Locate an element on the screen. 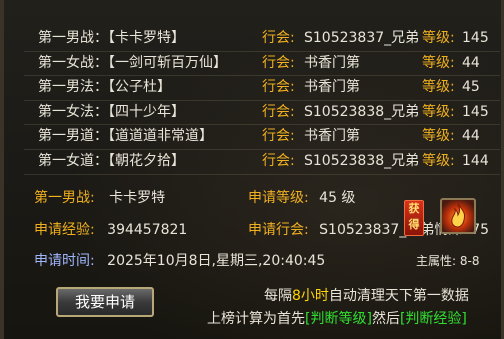  fire-attribute-icon-graphic is located at coordinates (458, 215).